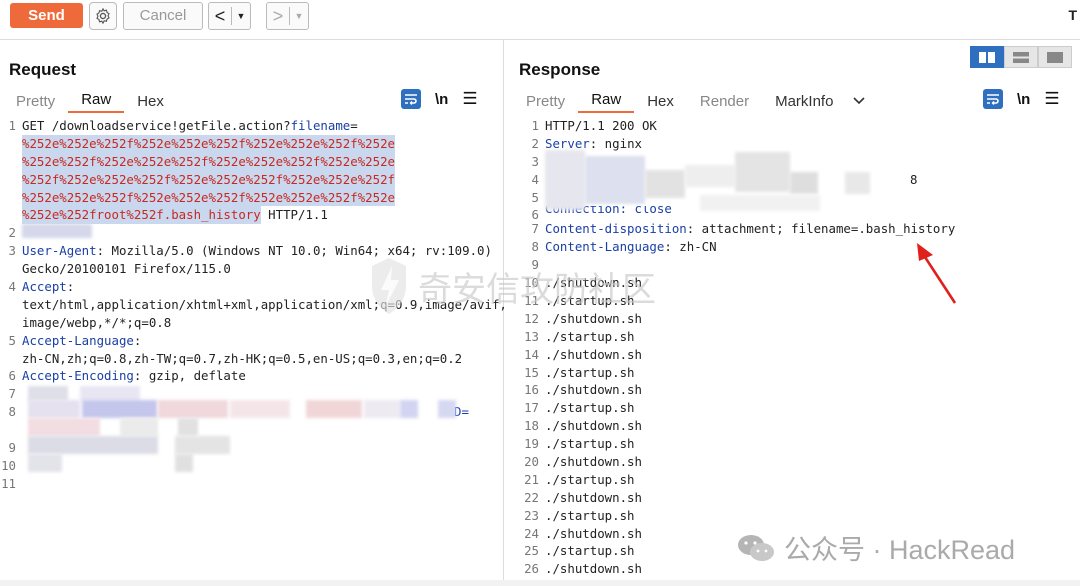 The image size is (1080, 586). I want to click on watermark-community-text: 奇安信攻防社区, so click(537, 289).